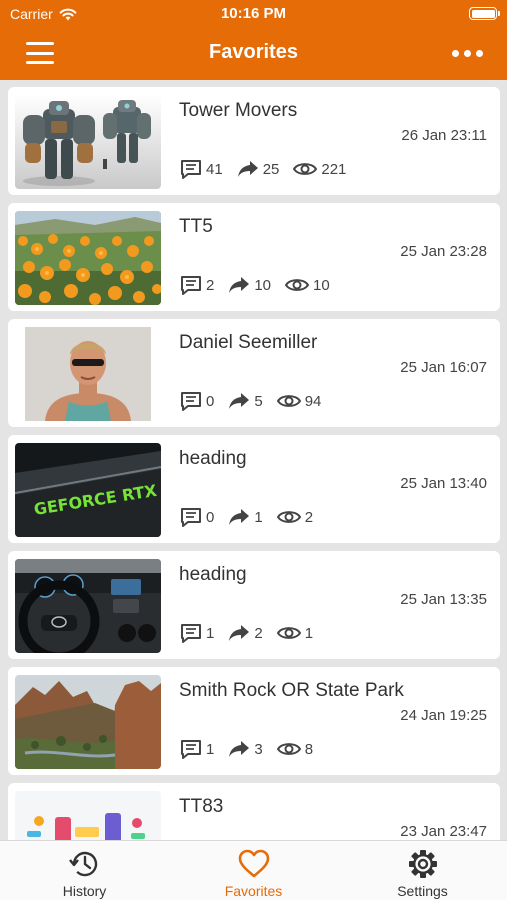 This screenshot has height=900, width=507. I want to click on thumbnail-orange-poppies, so click(88, 258).